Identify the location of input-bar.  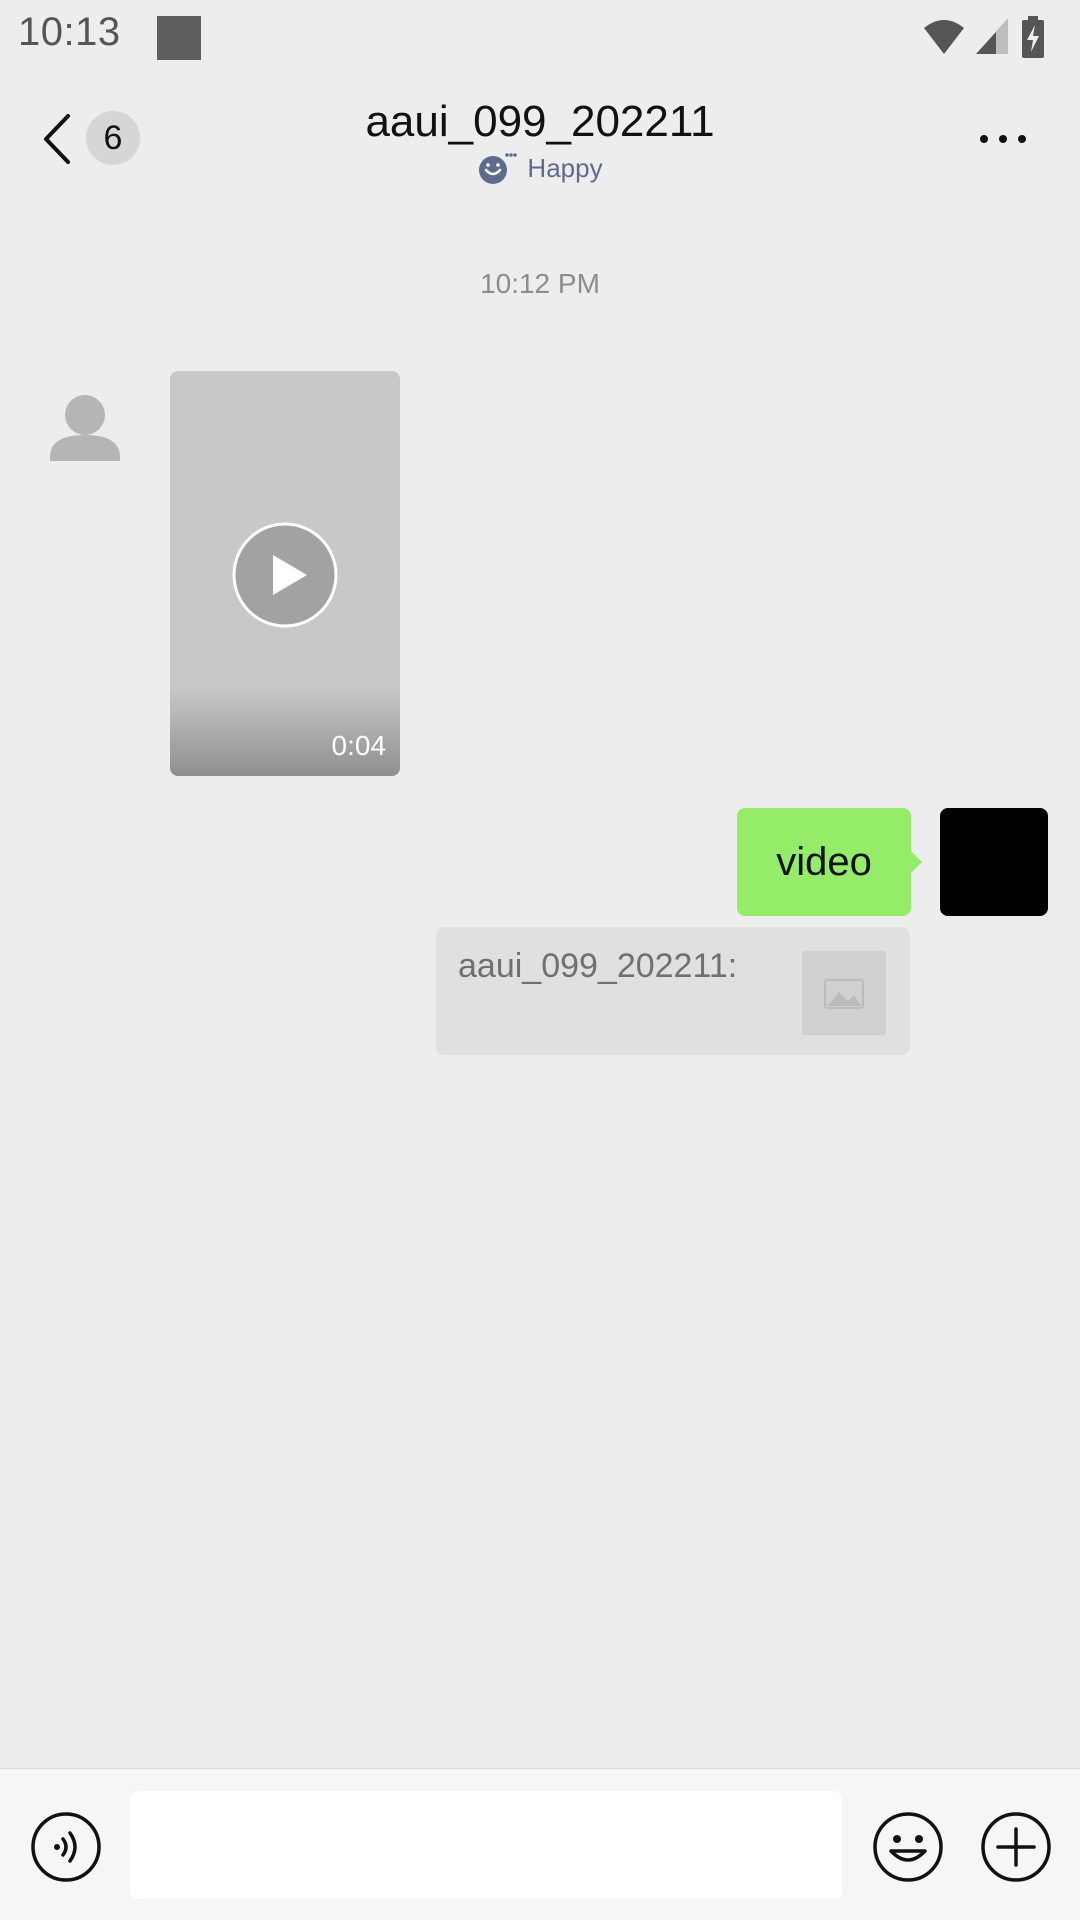
(540, 1844).